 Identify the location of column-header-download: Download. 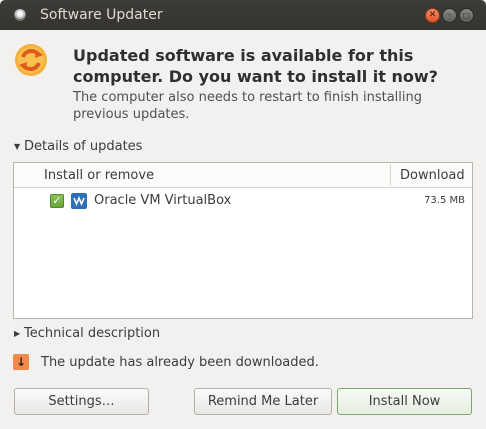
(432, 175).